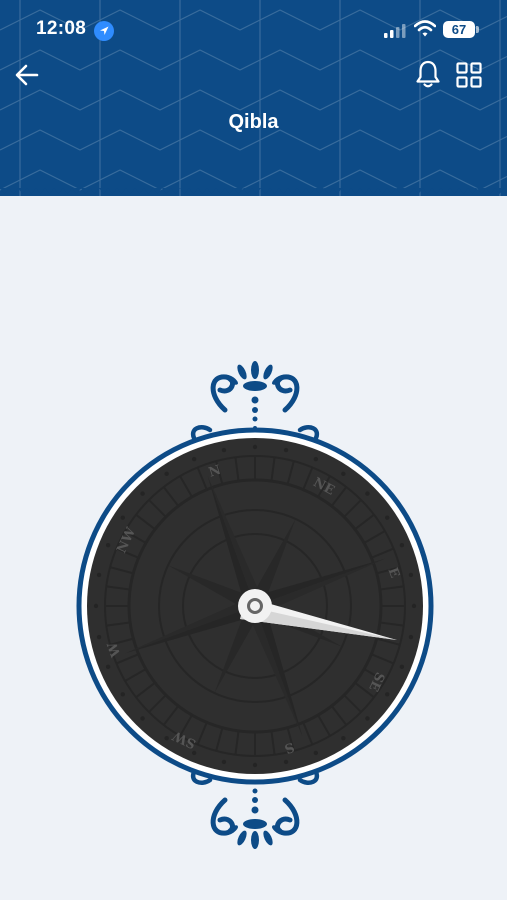  I want to click on status-bar: 12:08 67, so click(253, 30).